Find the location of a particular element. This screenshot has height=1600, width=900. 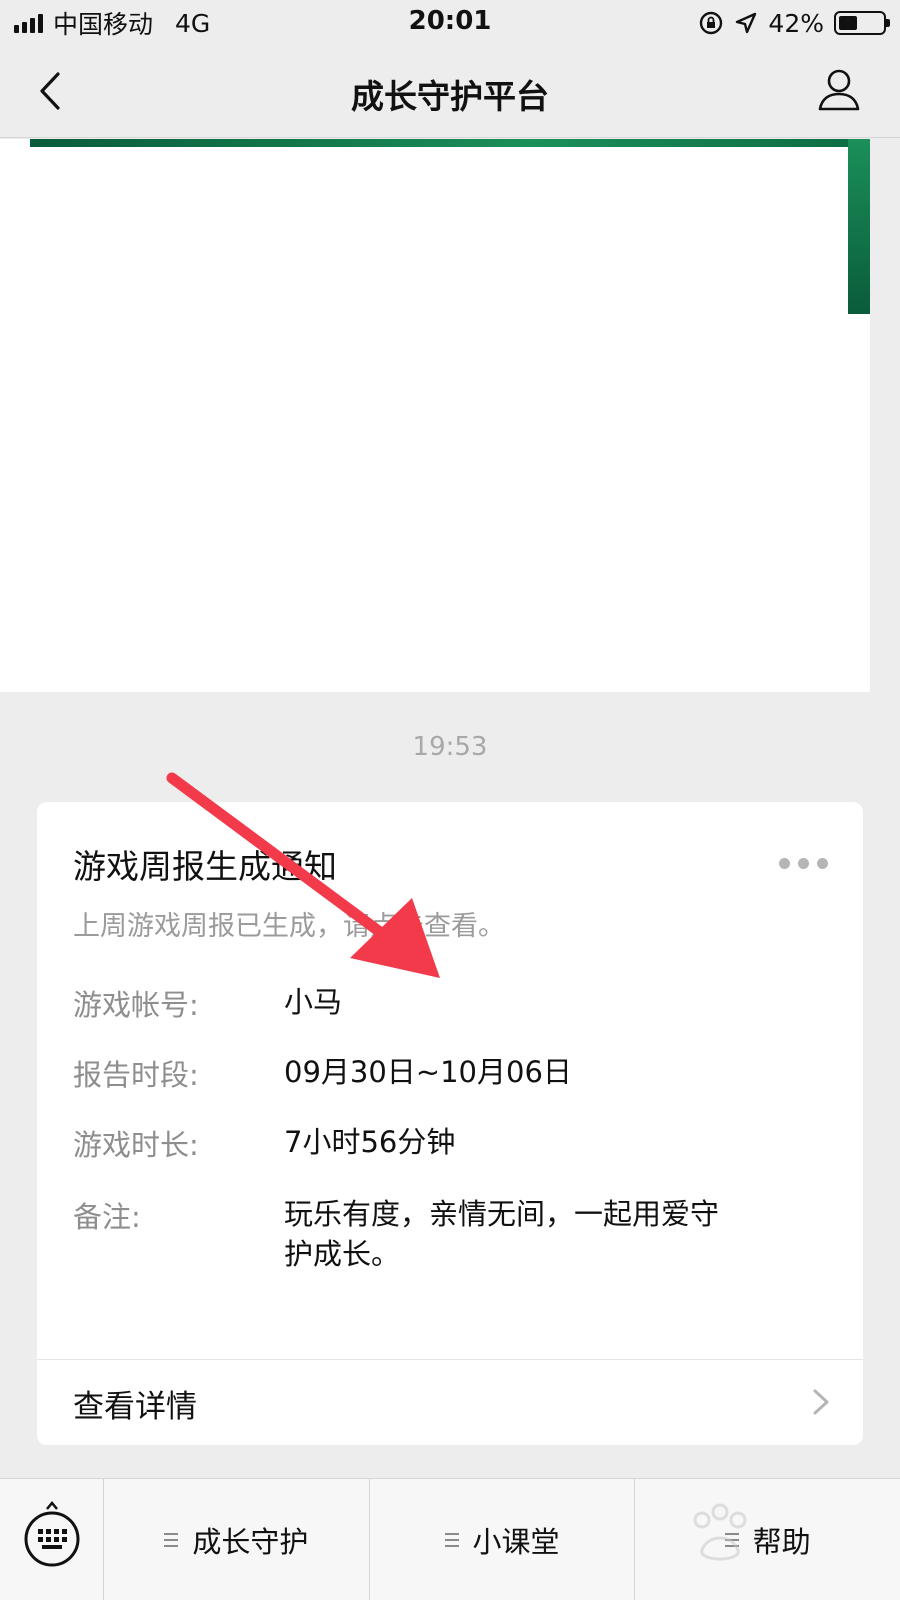

menu-label: 小课堂 is located at coordinates (516, 1542).